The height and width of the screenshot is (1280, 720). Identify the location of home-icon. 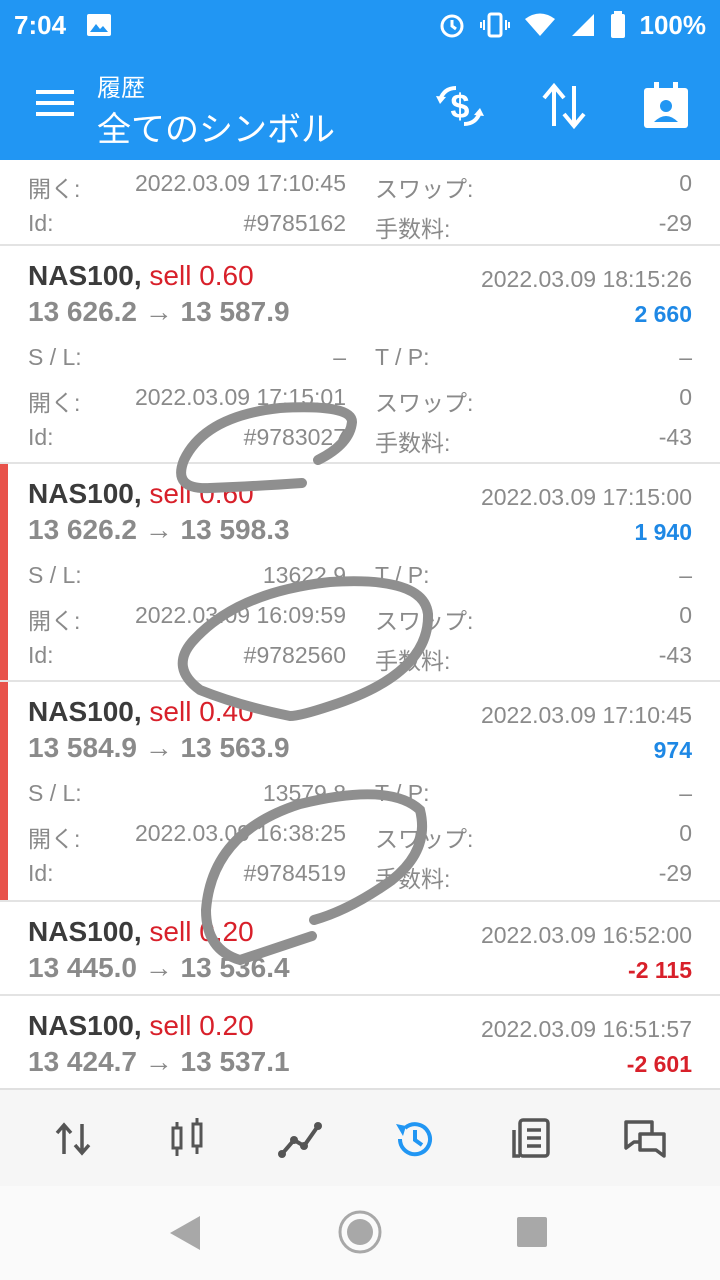
(360, 1232).